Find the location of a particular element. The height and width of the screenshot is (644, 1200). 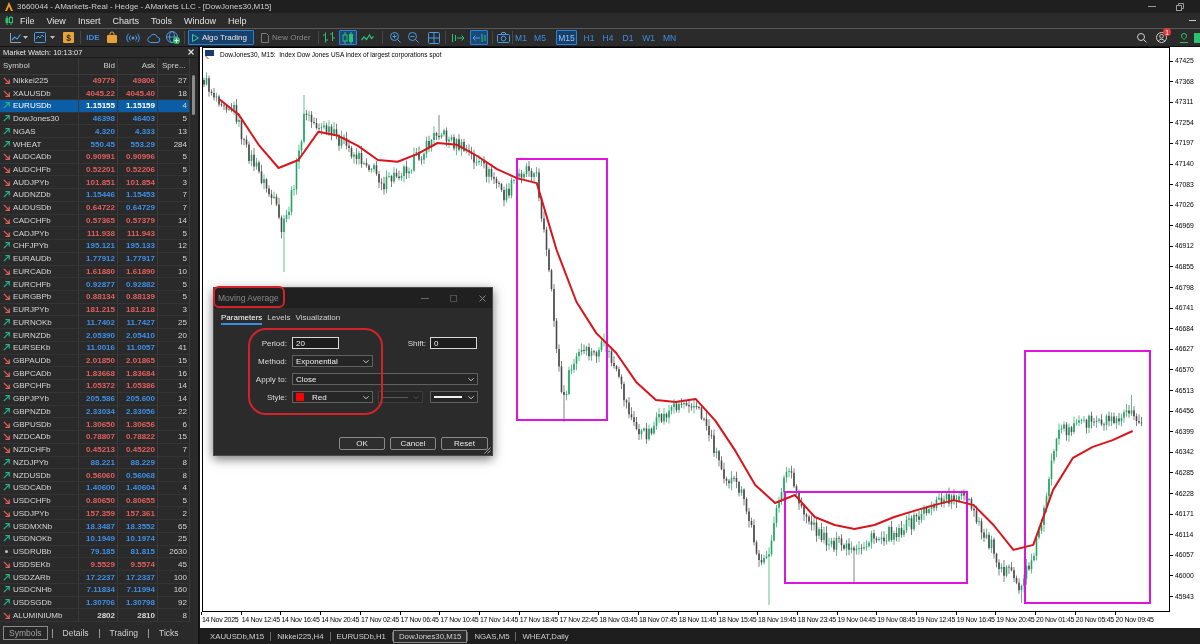

color-dropdown: Red is located at coordinates (332, 397).